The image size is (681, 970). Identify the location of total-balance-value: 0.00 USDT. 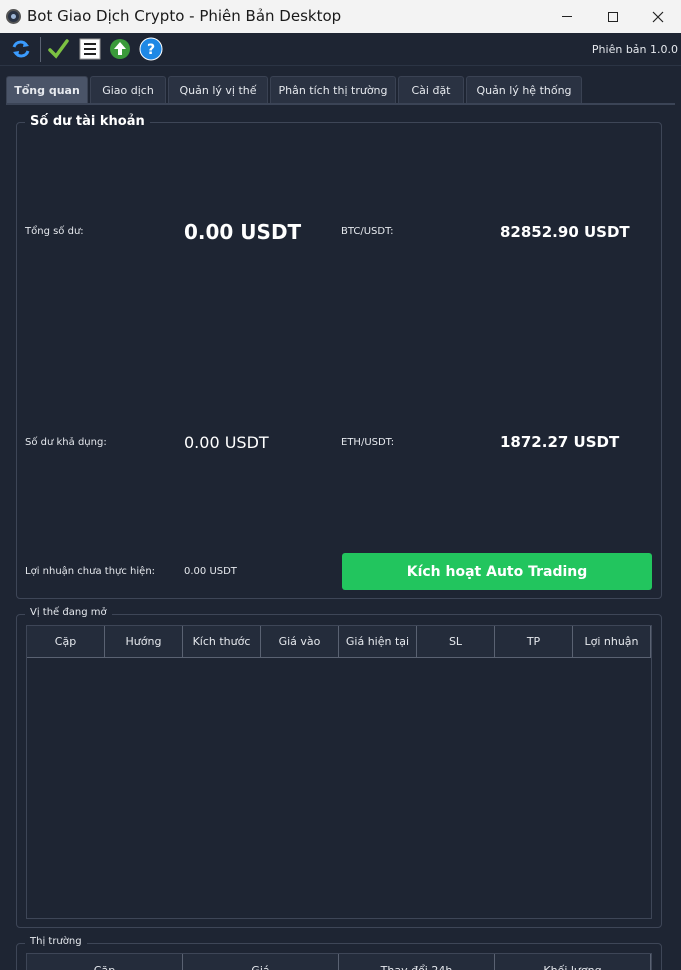
(243, 232).